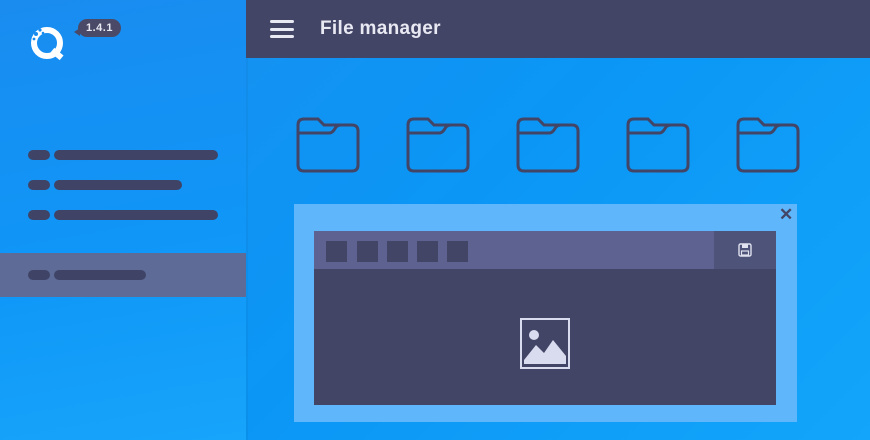 This screenshot has height=440, width=870. Describe the element at coordinates (545, 250) in the screenshot. I see `preview-toolbar` at that location.